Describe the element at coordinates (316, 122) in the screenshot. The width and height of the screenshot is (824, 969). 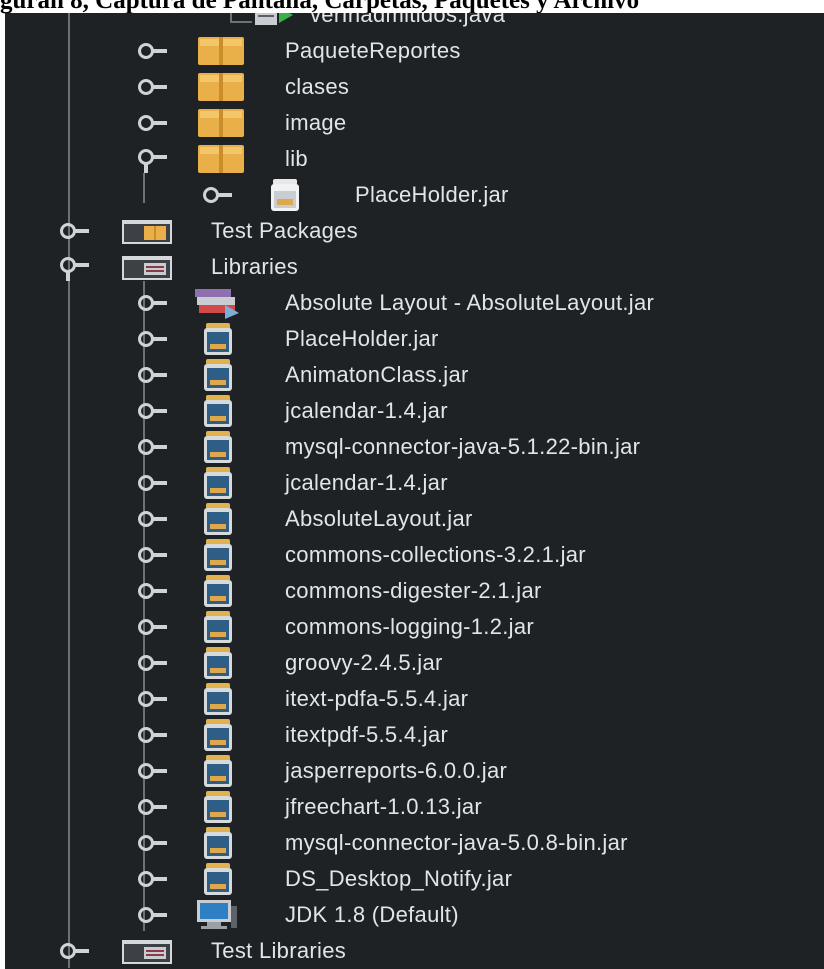
I see `tree-item-label: image` at that location.